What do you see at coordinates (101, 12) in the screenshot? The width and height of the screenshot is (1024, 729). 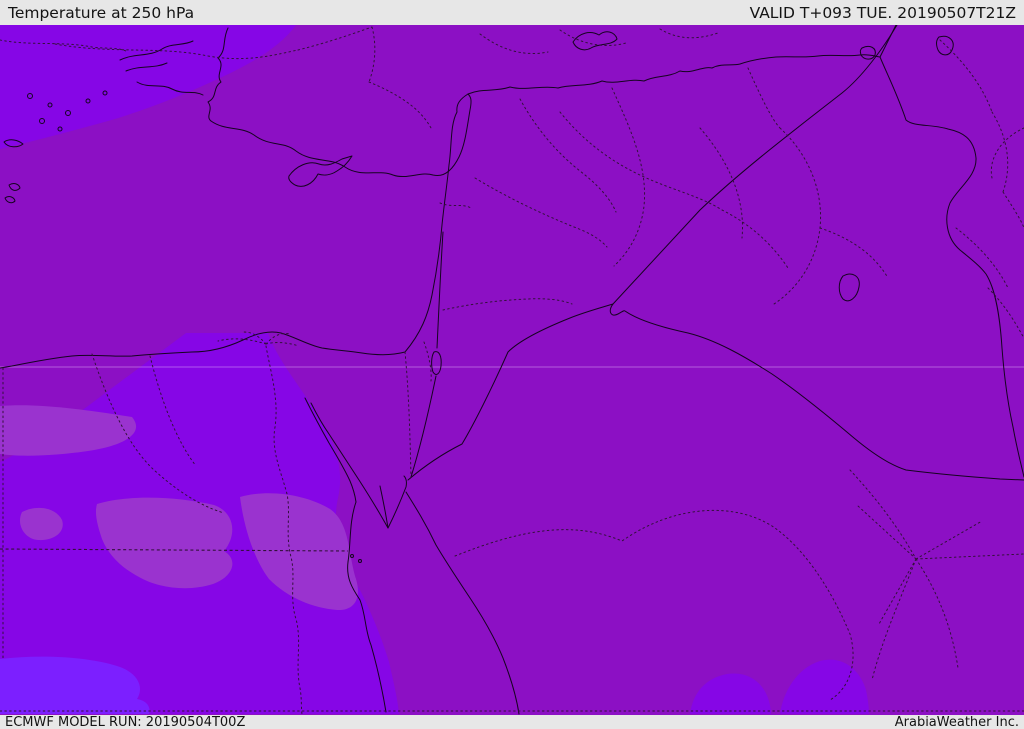 I see `page-title: Temperature at 250 hPa` at bounding box center [101, 12].